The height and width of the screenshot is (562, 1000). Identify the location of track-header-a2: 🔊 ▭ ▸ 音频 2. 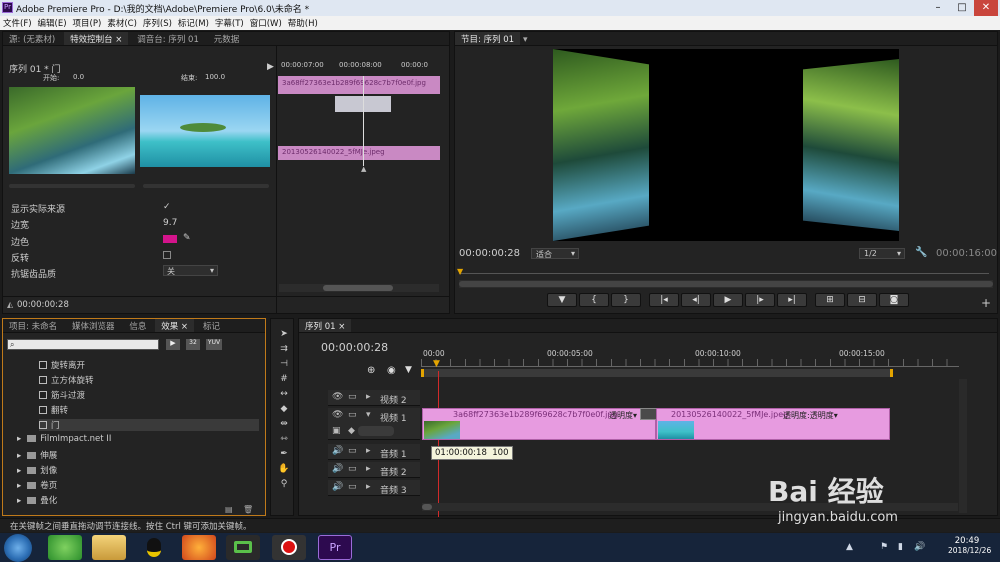
(374, 470).